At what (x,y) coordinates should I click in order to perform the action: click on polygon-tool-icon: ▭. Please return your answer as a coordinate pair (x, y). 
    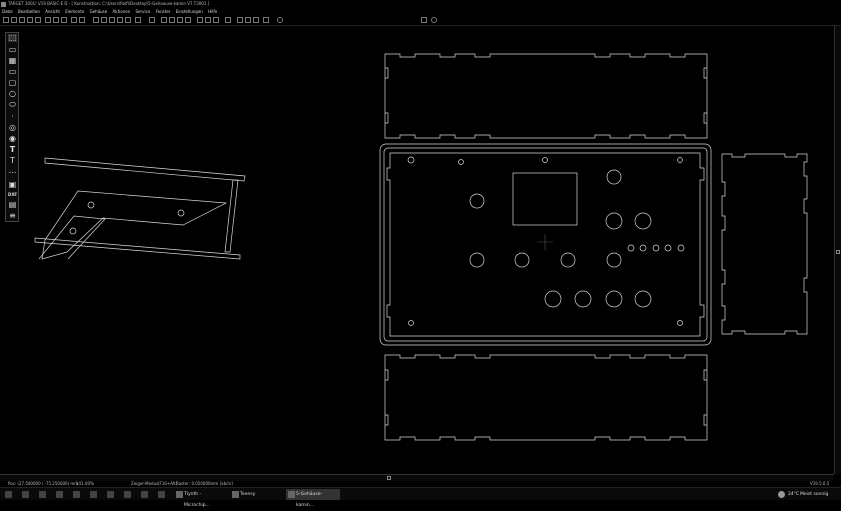
    Looking at the image, I should click on (12, 50).